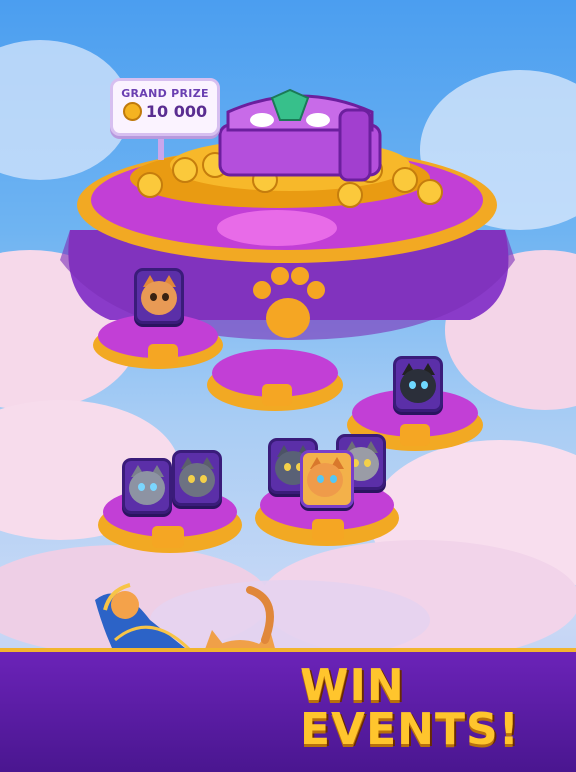 Image resolution: width=576 pixels, height=772 pixels. What do you see at coordinates (132, 111) in the screenshot?
I see `coin-icon` at bounding box center [132, 111].